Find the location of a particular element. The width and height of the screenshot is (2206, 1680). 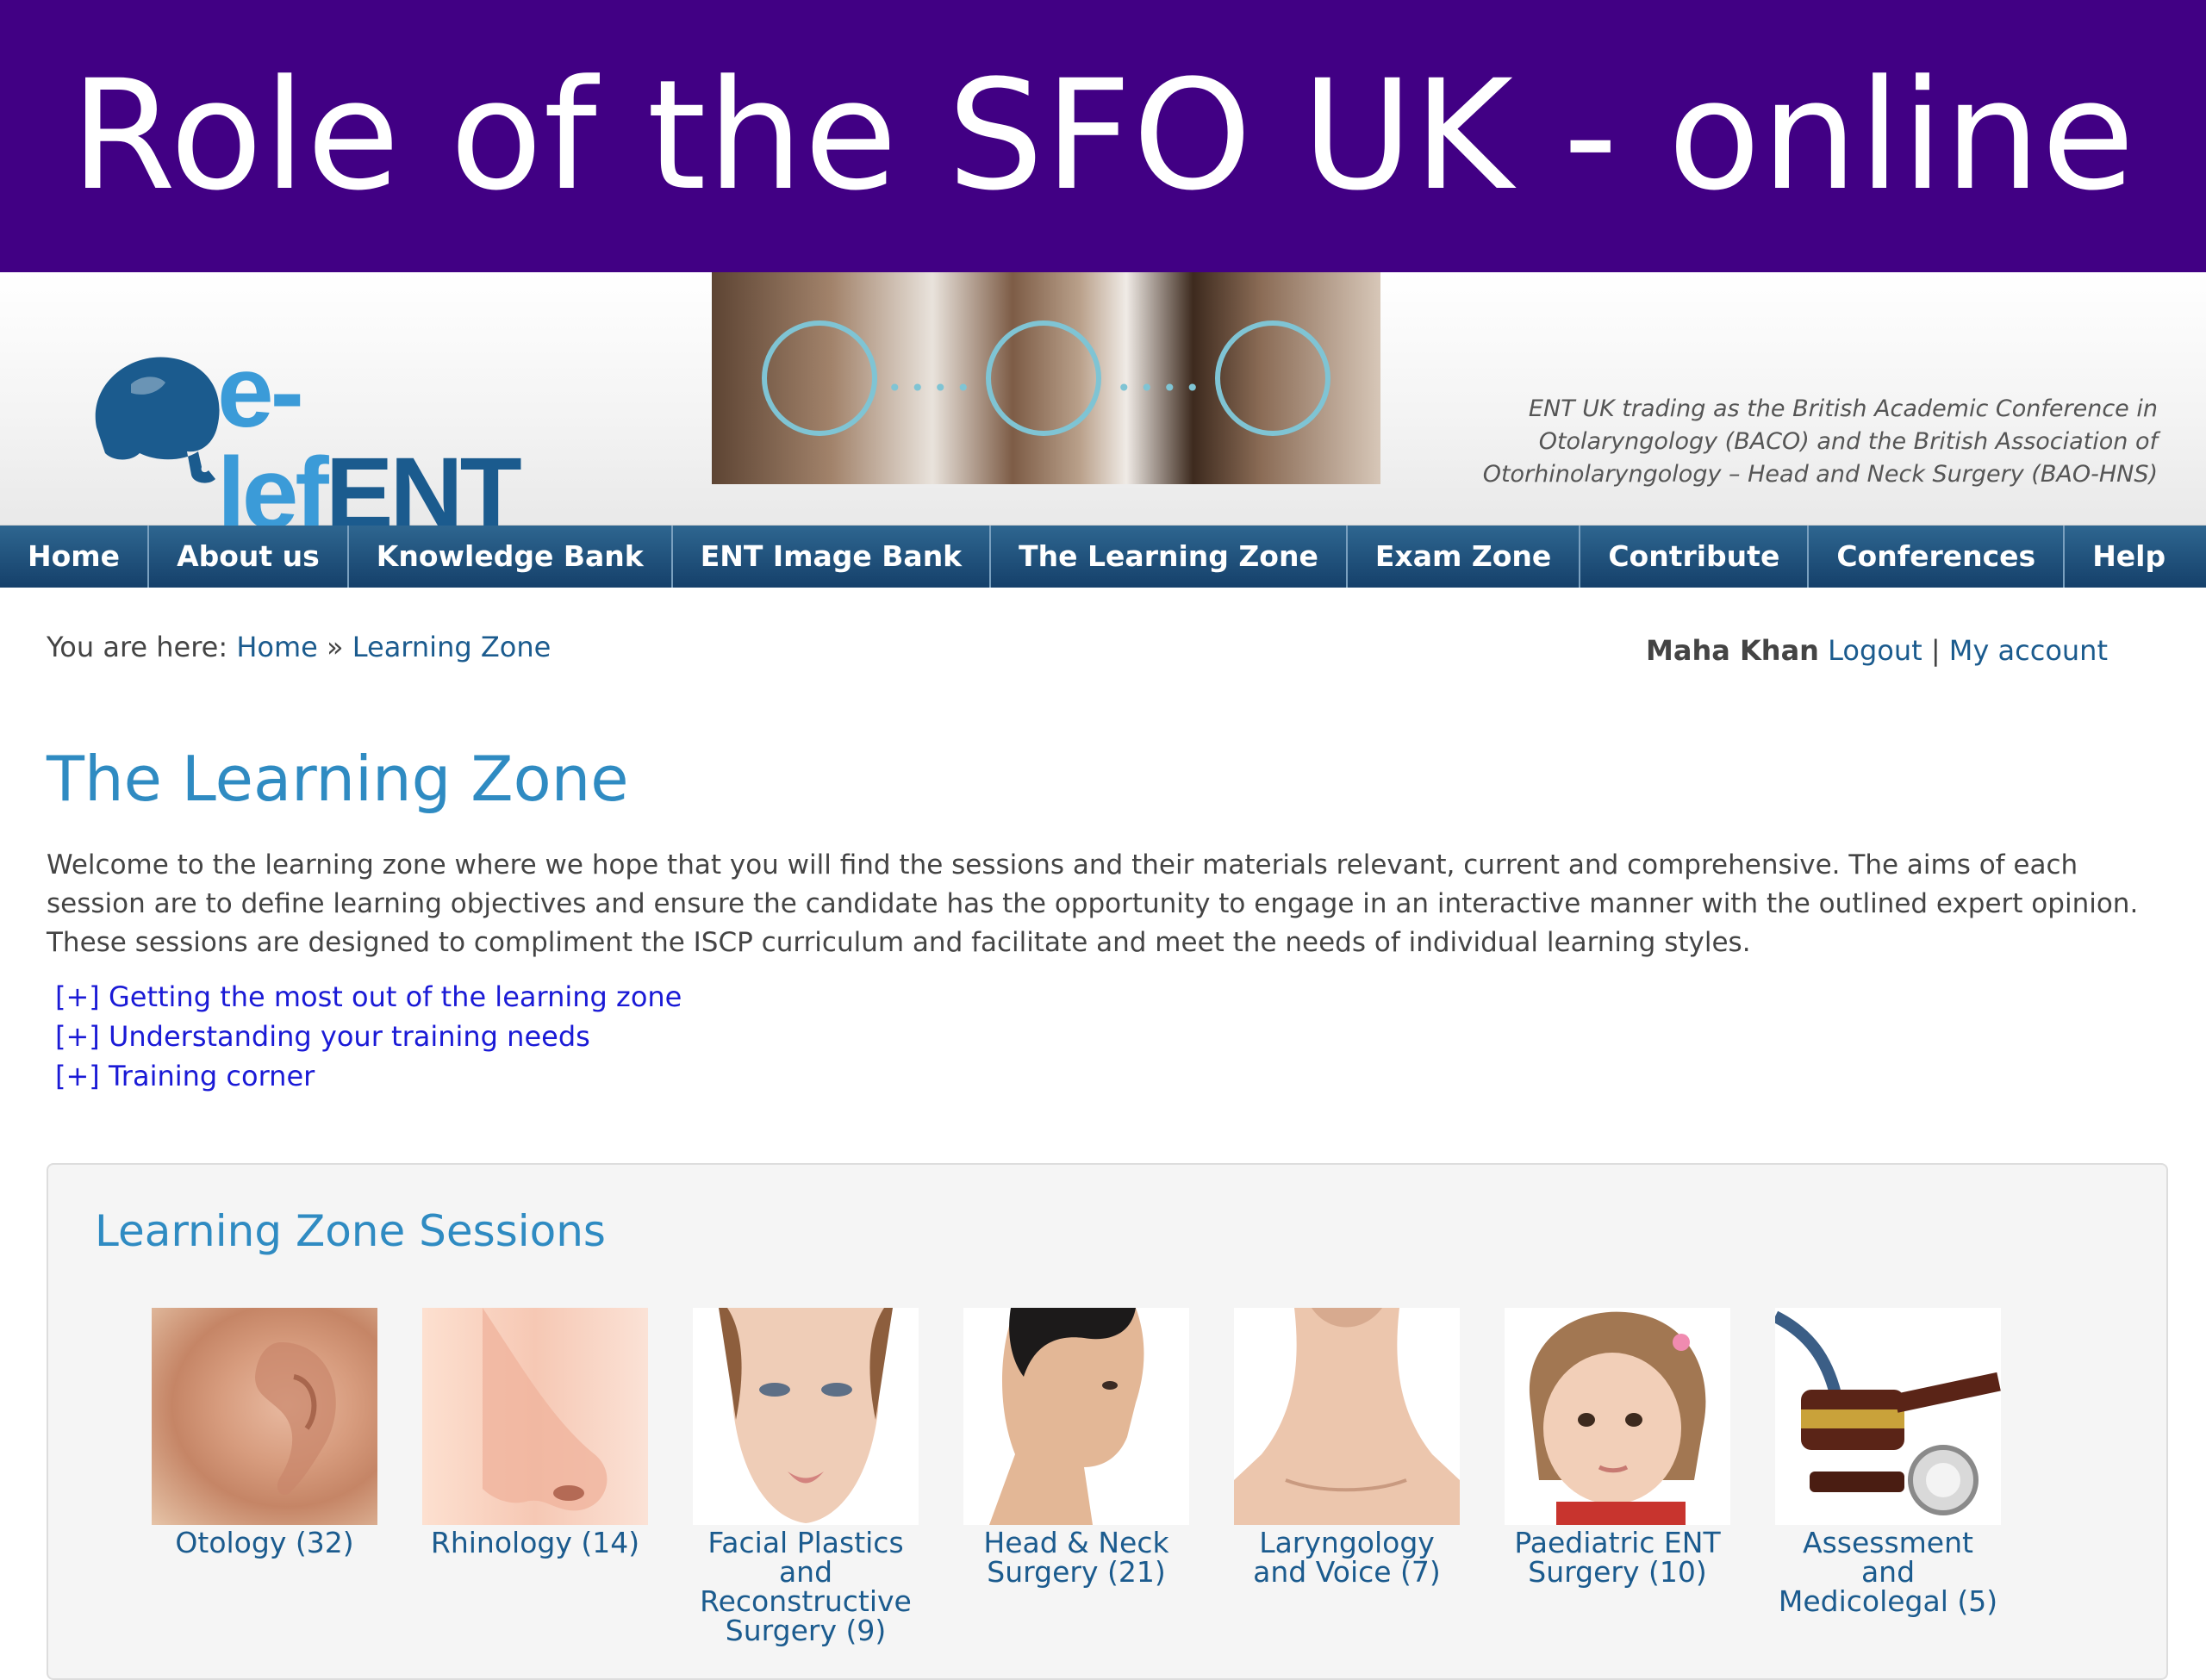

session-tile-rhinology: Rhinology (14) is located at coordinates (535, 1433).